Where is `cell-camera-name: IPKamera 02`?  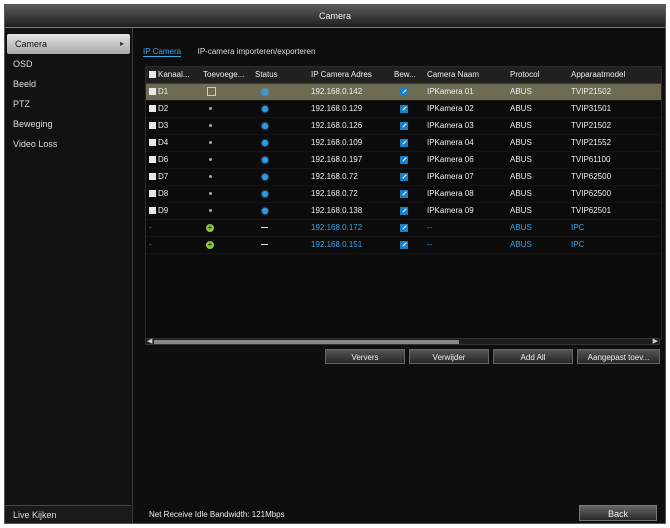
cell-camera-name: IPKamera 02 is located at coordinates (450, 108).